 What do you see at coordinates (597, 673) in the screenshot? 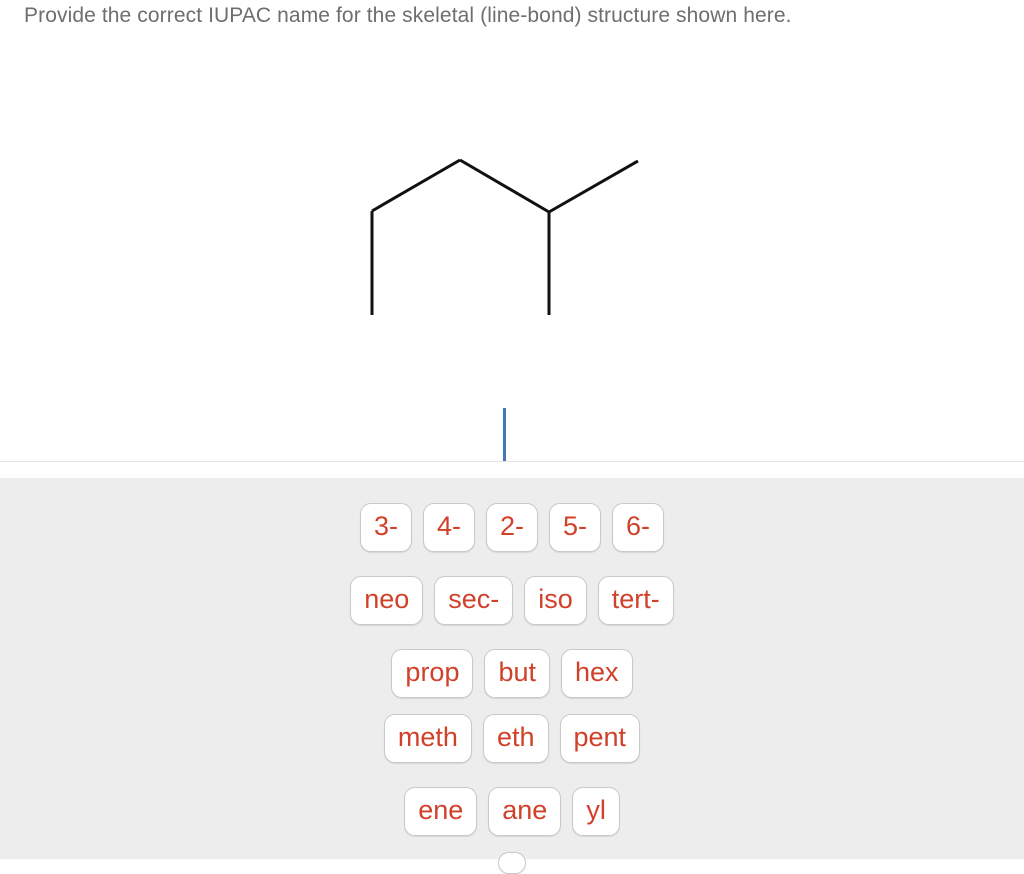
I see `token-button: hex` at bounding box center [597, 673].